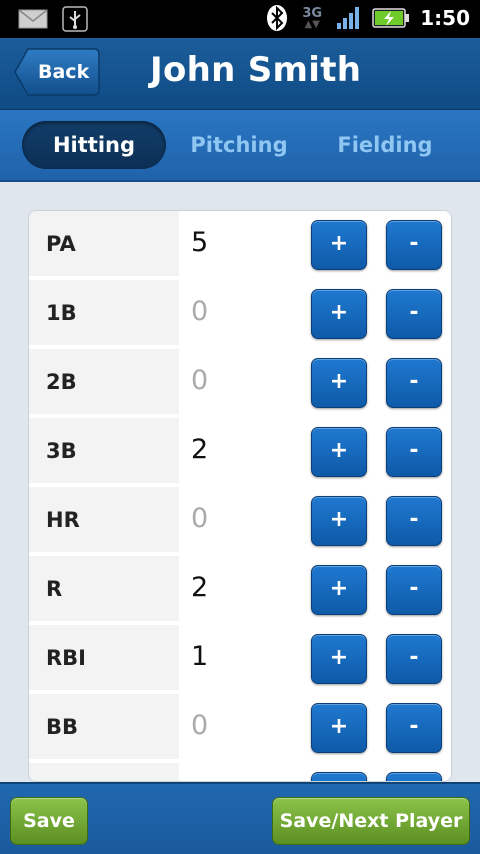 The image size is (480, 854). I want to click on title-bar: Back John Smith, so click(240, 74).